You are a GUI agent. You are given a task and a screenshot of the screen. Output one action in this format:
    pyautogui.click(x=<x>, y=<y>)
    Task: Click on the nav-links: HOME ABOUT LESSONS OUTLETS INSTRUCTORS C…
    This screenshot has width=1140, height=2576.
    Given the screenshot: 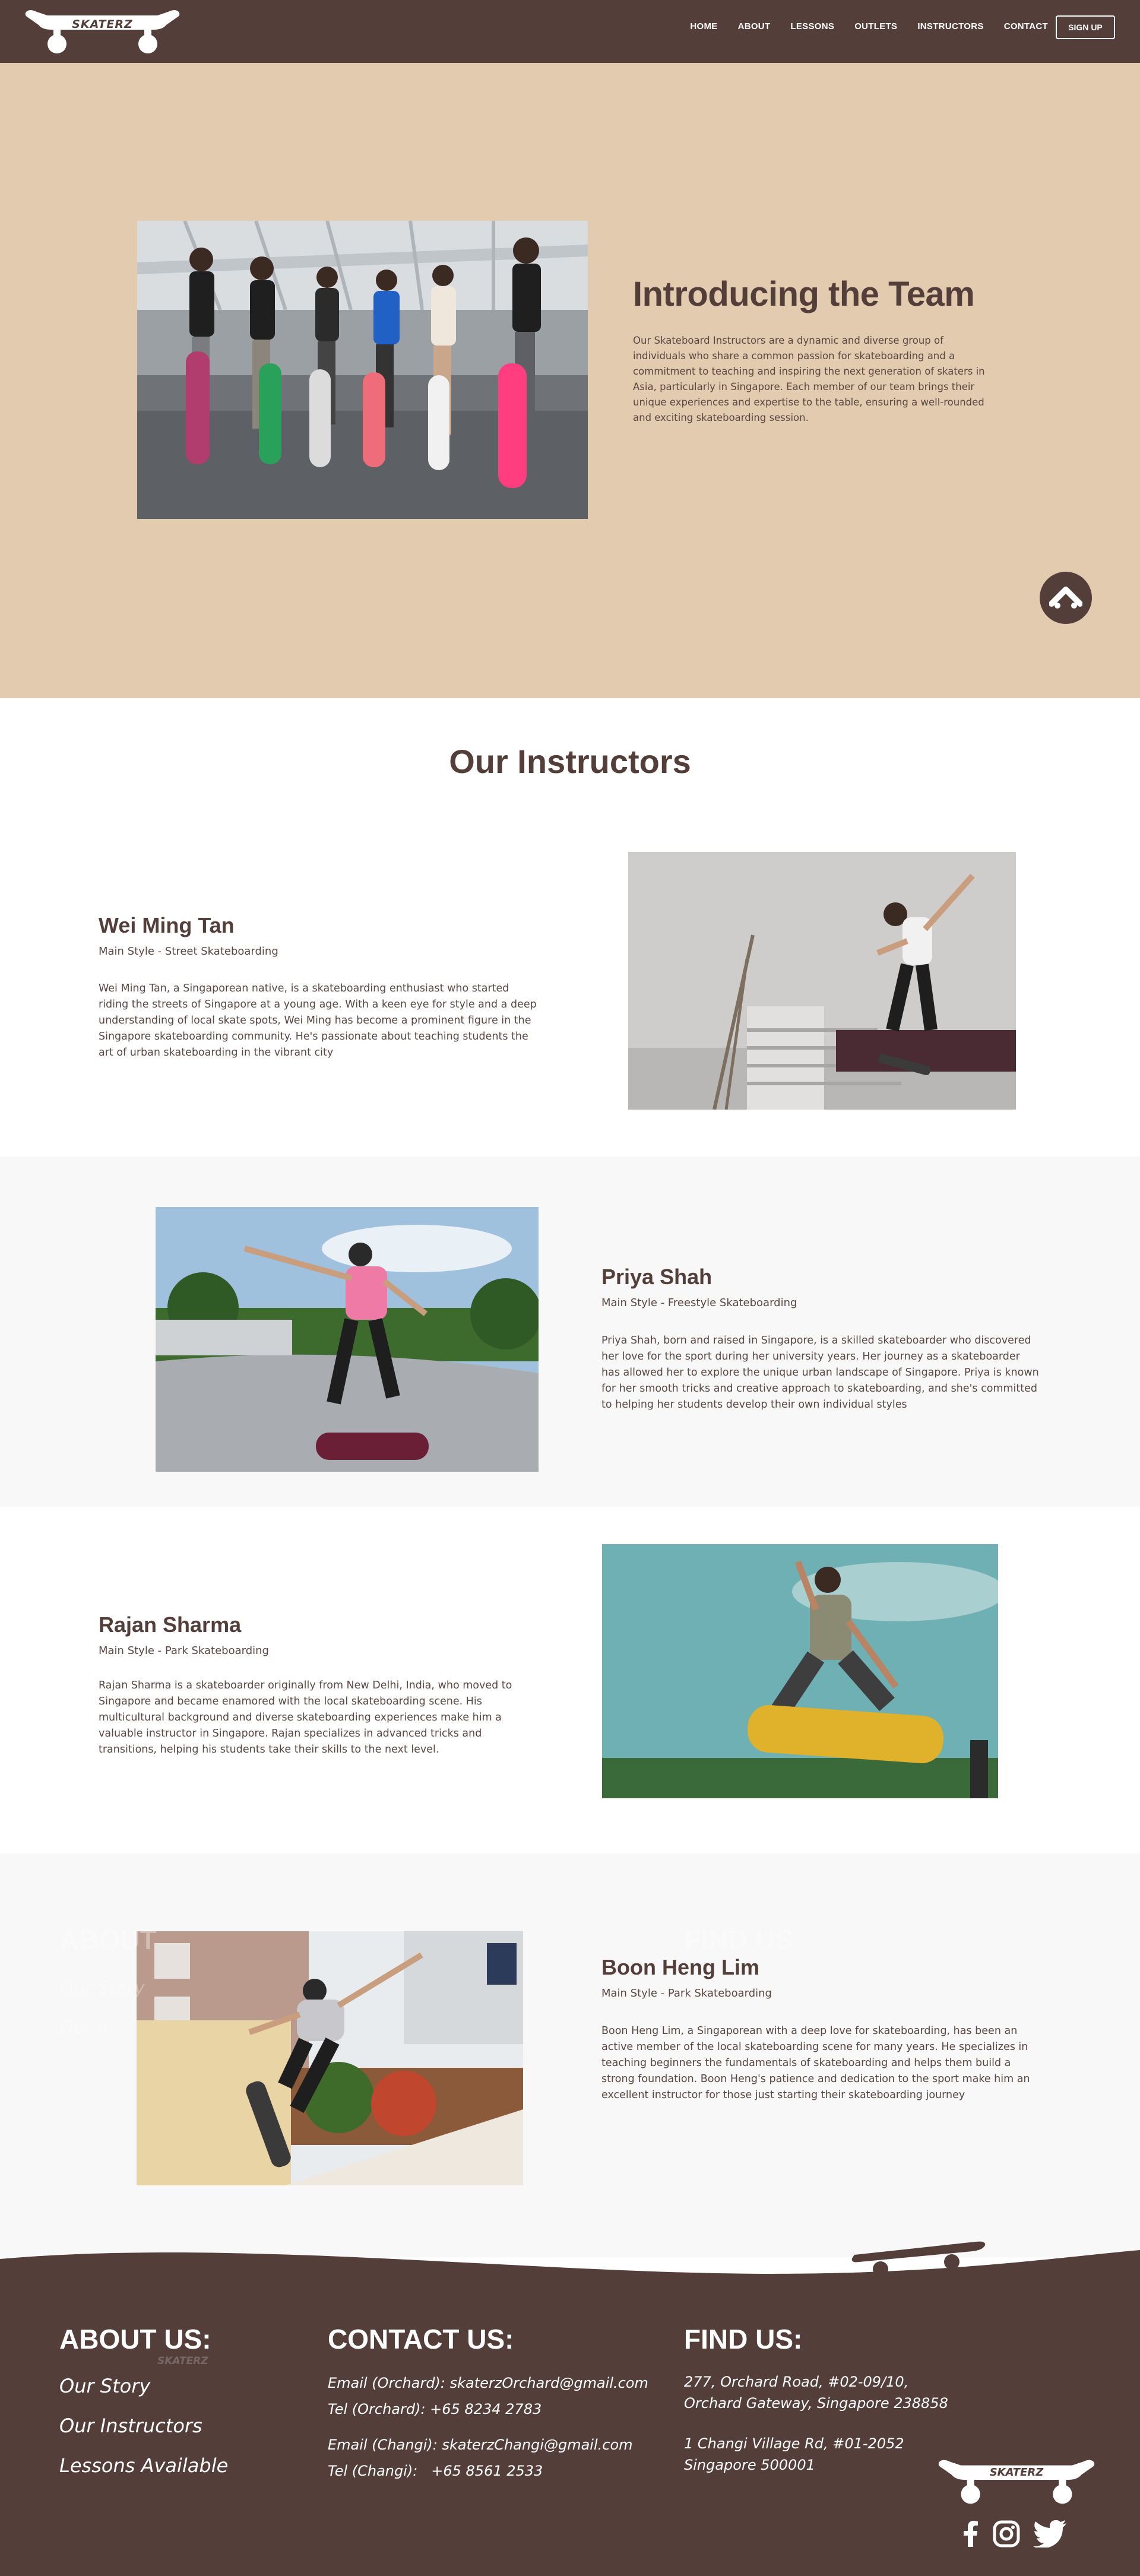 What is the action you would take?
    pyautogui.click(x=869, y=27)
    